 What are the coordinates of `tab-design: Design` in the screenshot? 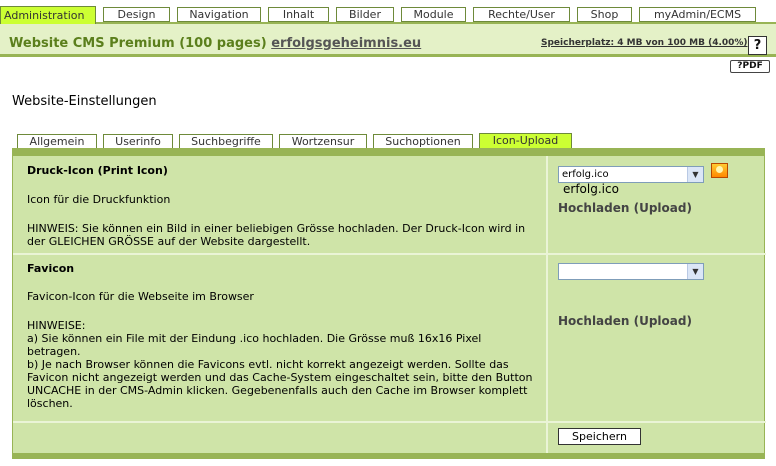 It's located at (136, 14).